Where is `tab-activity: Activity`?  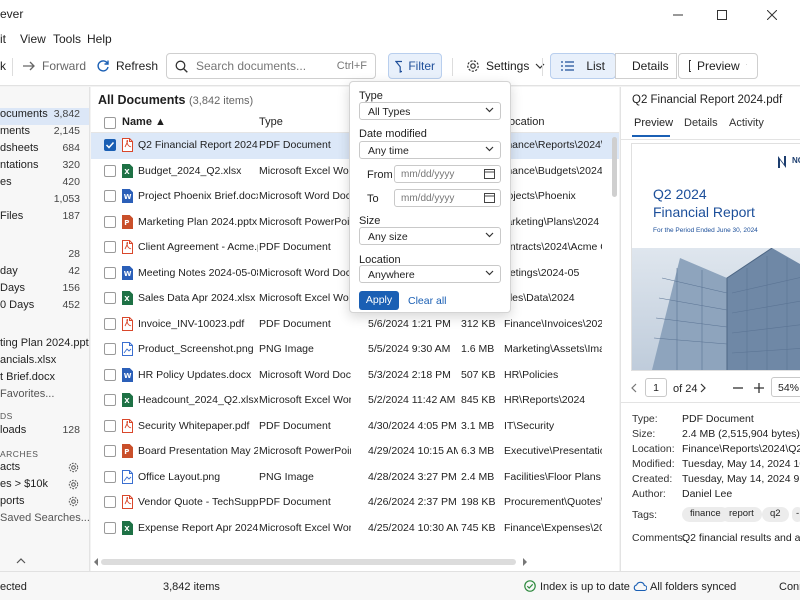
tab-activity: Activity is located at coordinates (746, 123).